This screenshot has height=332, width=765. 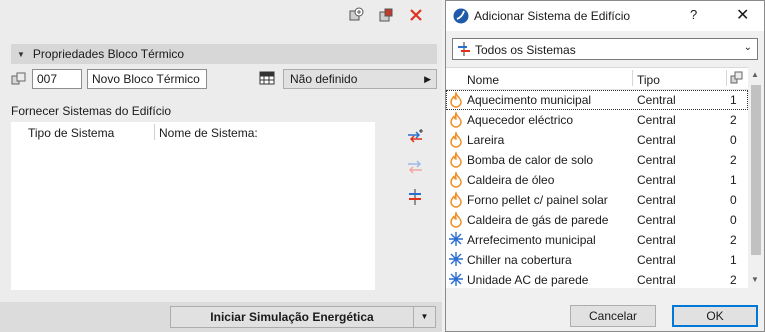 I want to click on item-name: Caldeira de gás de parede, so click(x=538, y=220).